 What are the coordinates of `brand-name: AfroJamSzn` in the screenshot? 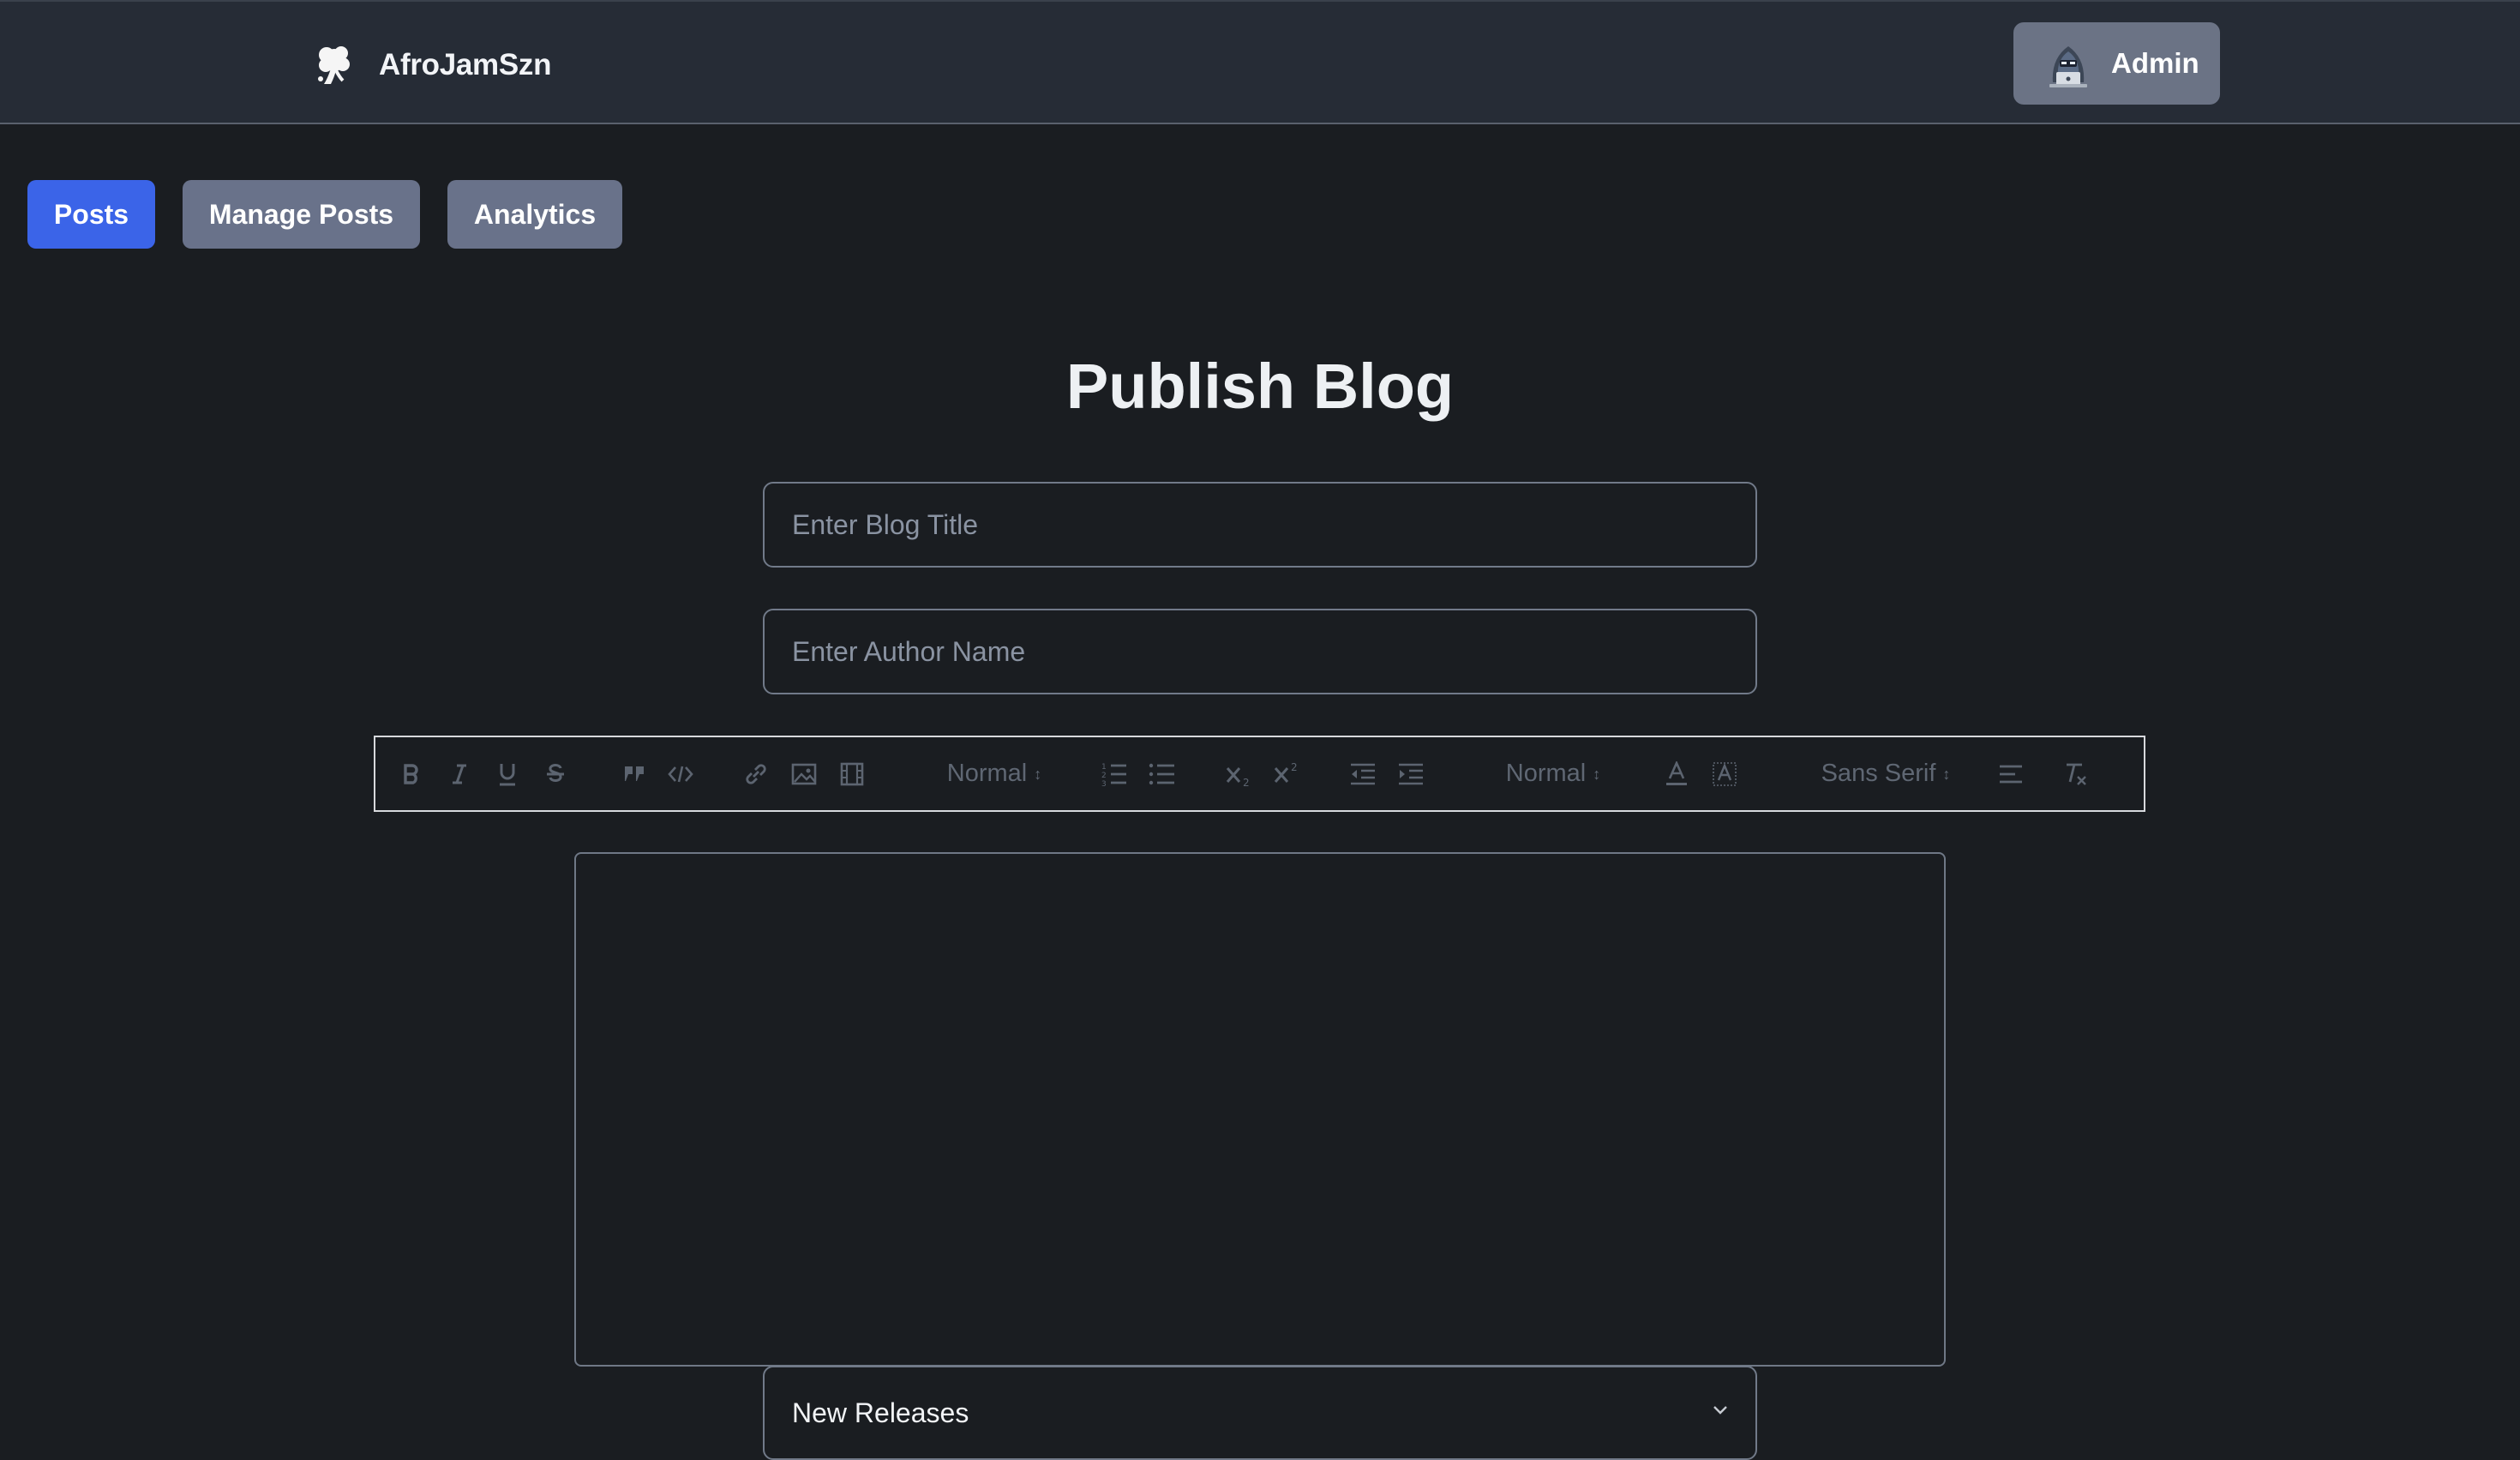 It's located at (465, 64).